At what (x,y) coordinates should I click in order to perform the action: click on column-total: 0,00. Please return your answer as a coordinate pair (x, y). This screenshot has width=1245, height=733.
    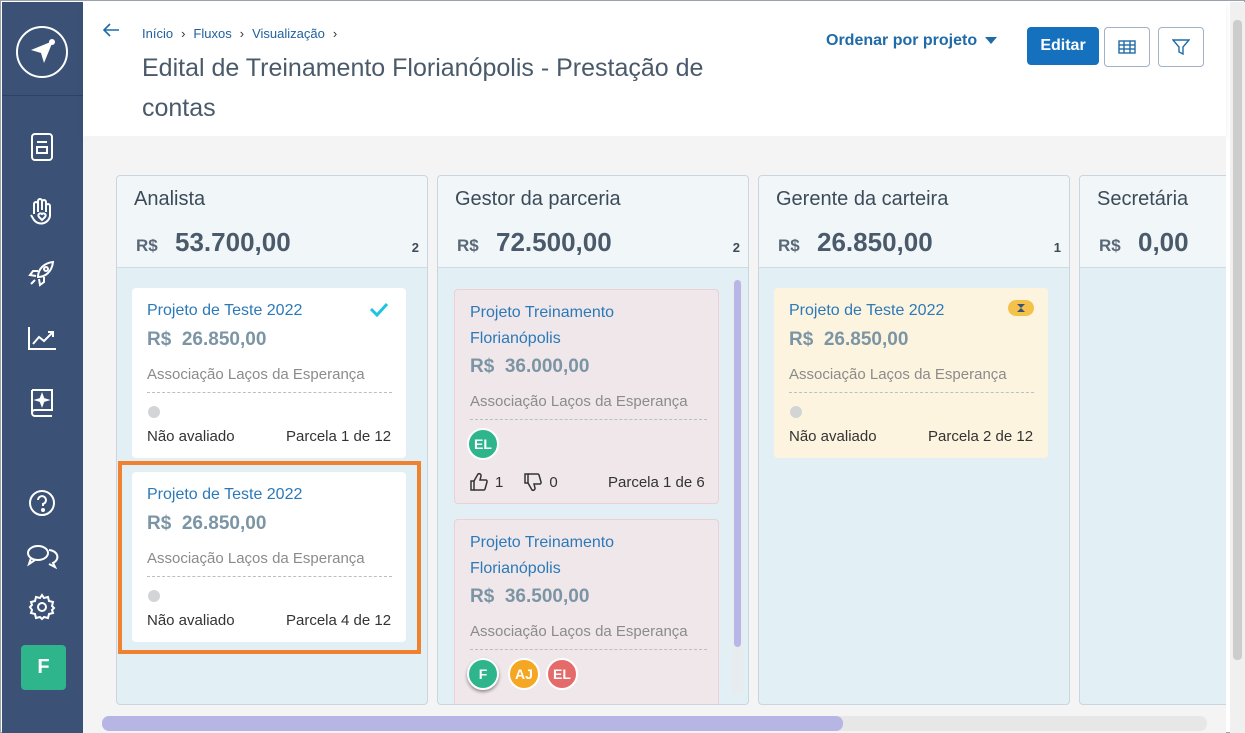
    Looking at the image, I should click on (1163, 242).